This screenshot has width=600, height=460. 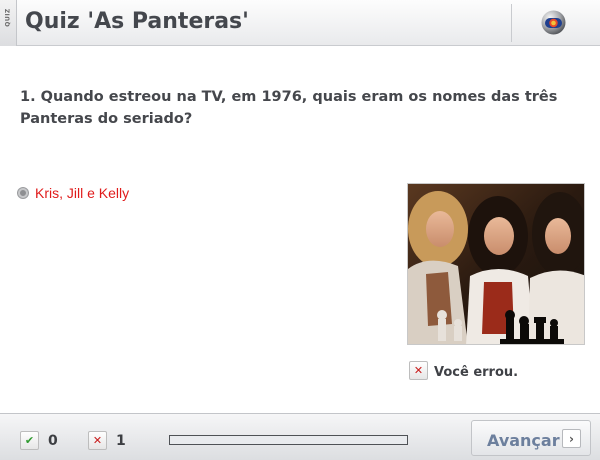 I want to click on quiz-progress-bar, so click(x=288, y=440).